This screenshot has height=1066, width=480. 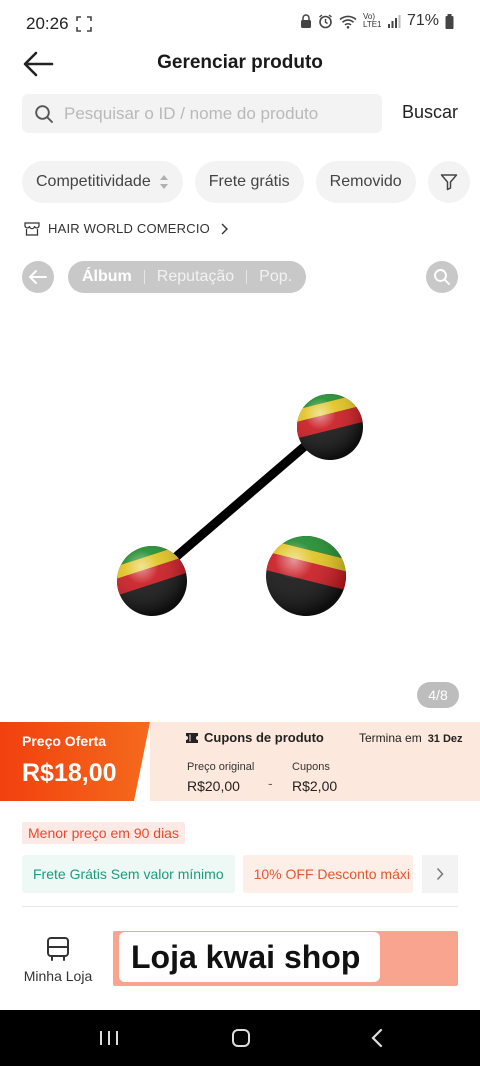 What do you see at coordinates (221, 767) in the screenshot?
I see `original-price-label: Preço original` at bounding box center [221, 767].